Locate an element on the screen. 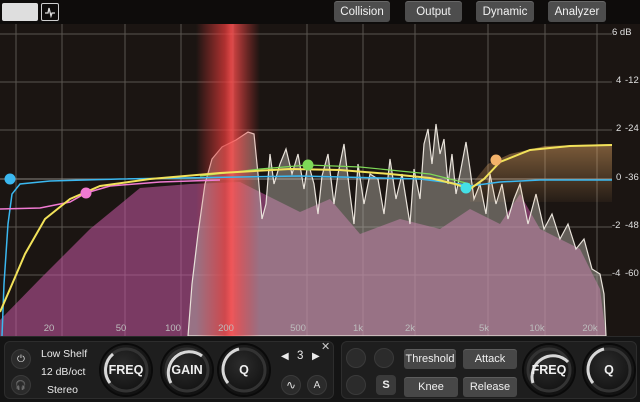 The image size is (640, 402). dynamics-freq-label: FREQ is located at coordinates (549, 370).